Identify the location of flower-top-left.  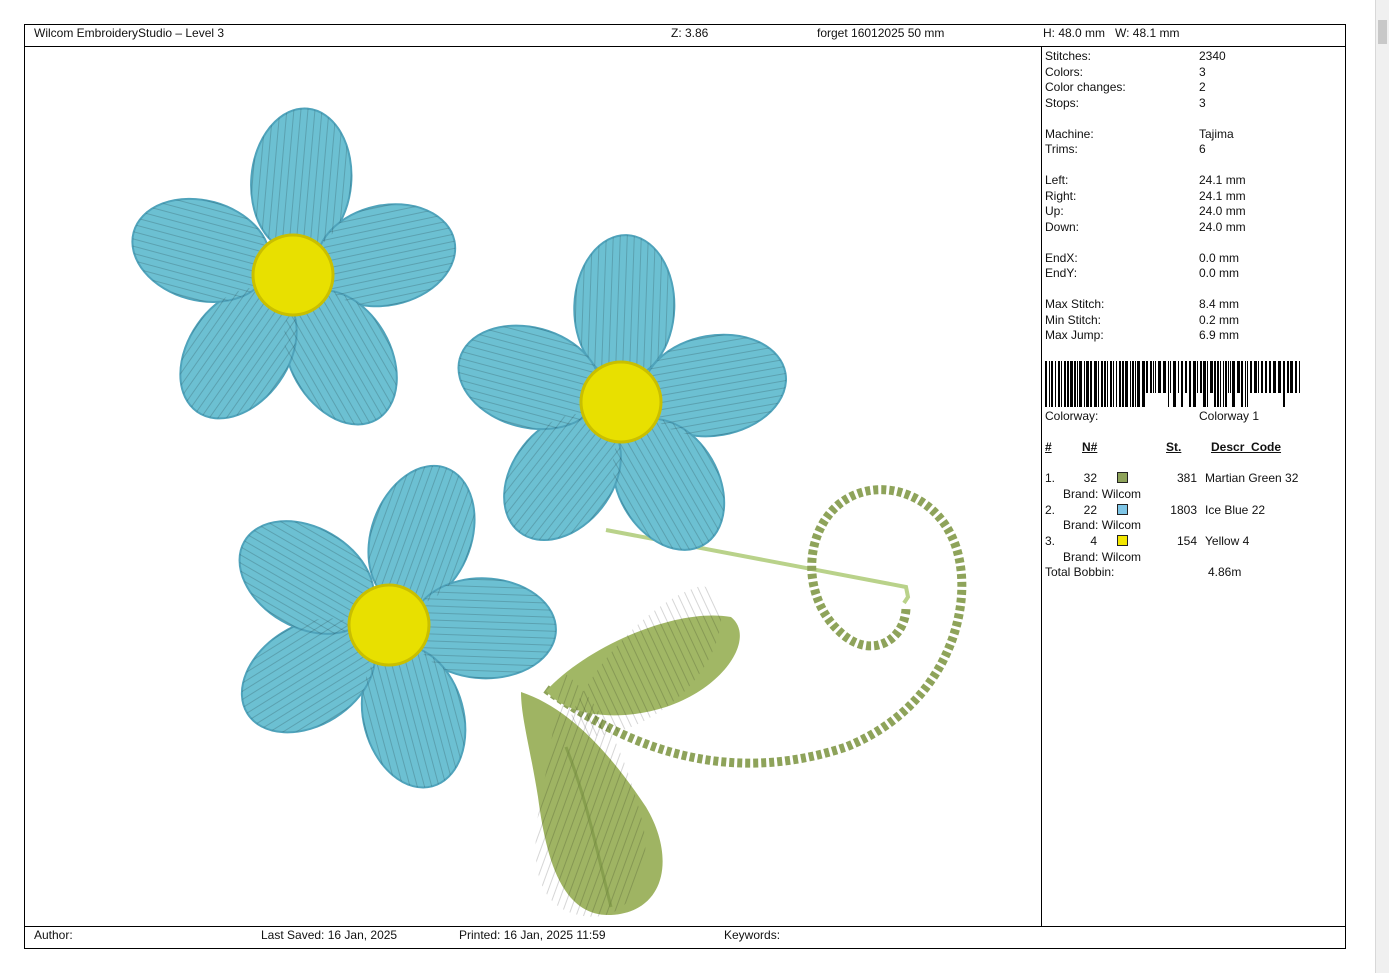
(294, 266).